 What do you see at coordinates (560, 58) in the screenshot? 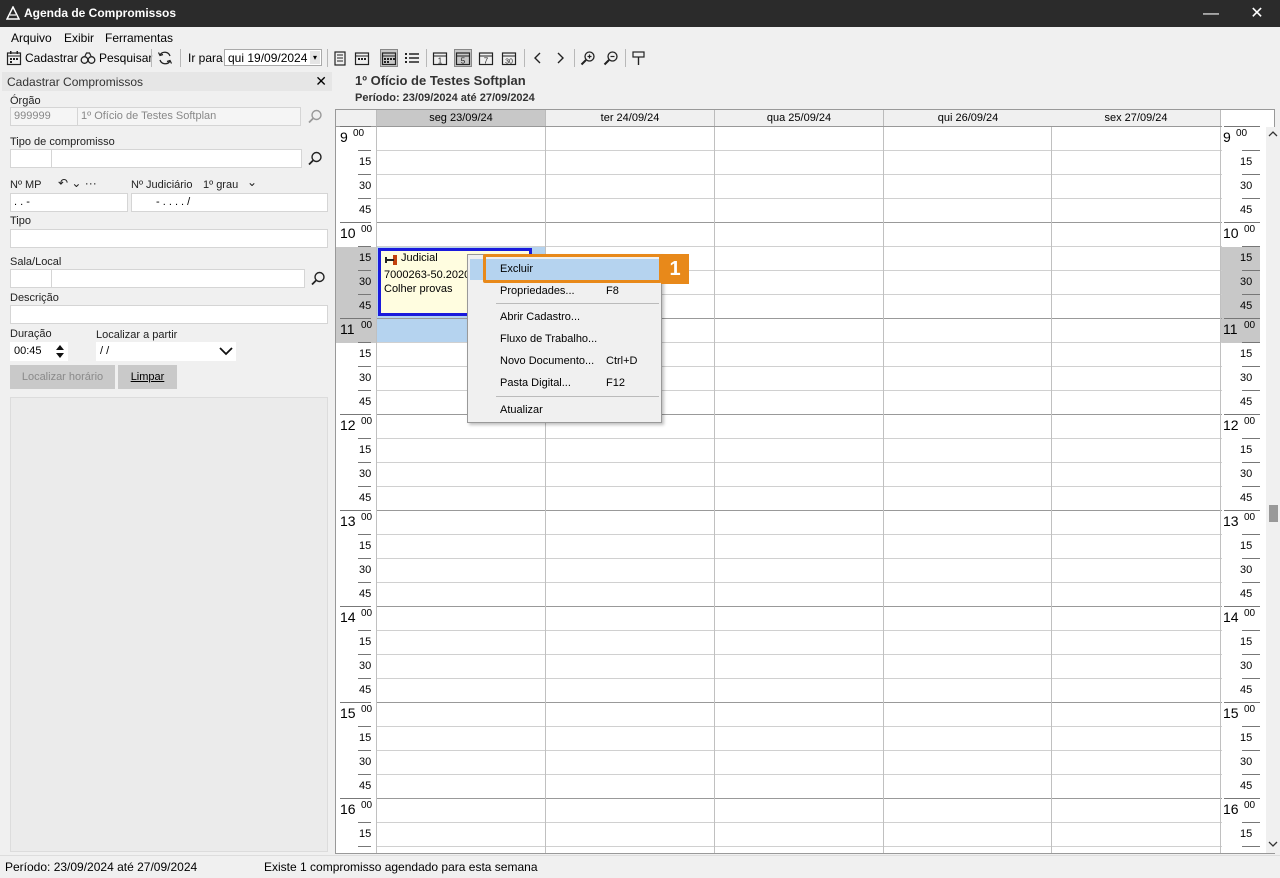
I see `next-icon` at bounding box center [560, 58].